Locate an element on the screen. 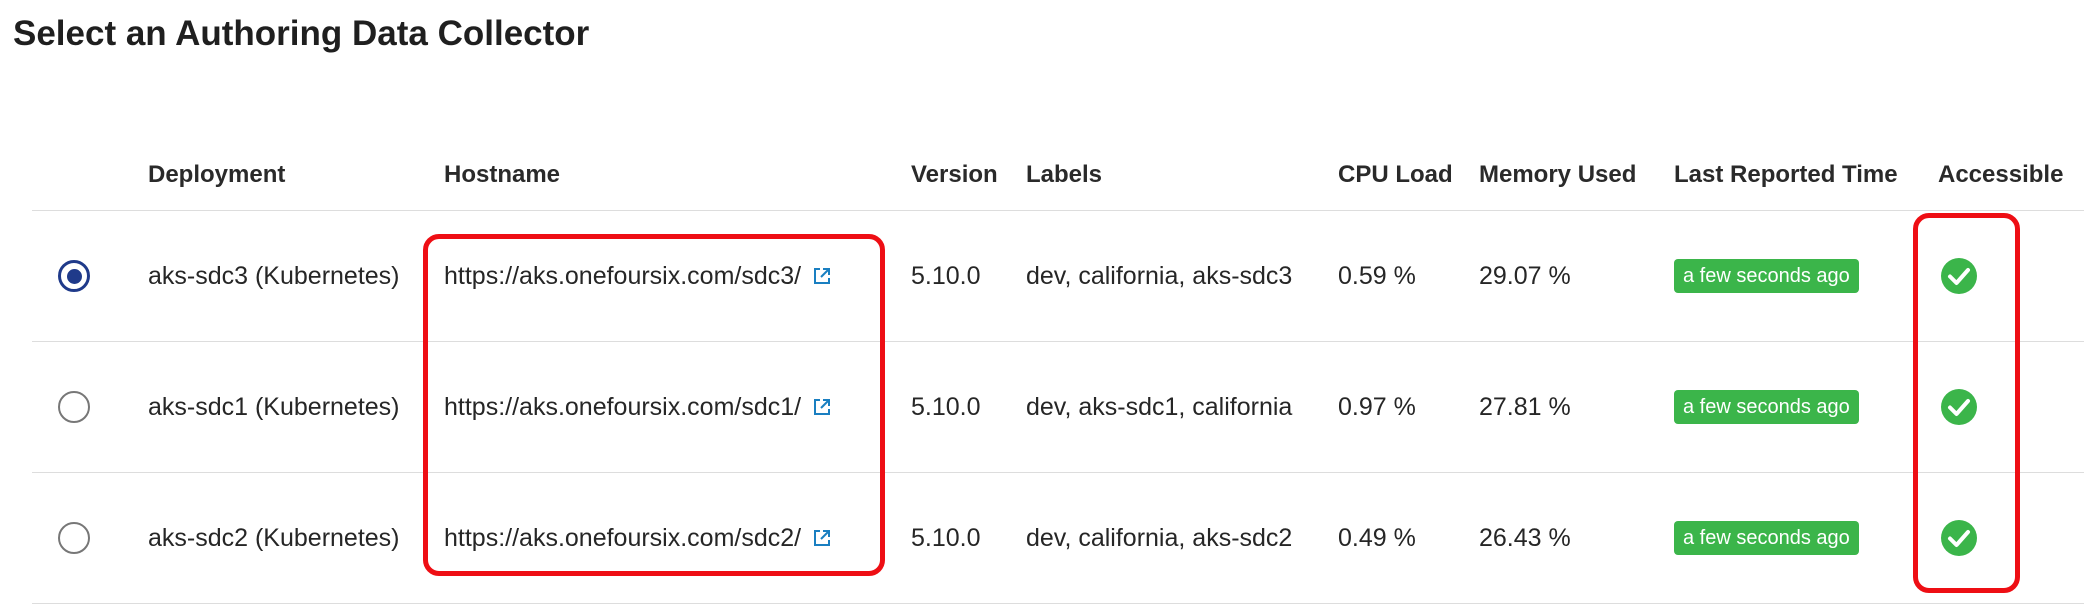 The width and height of the screenshot is (2084, 610). column-header-cpu-load: CPU Load is located at coordinates (1395, 175).